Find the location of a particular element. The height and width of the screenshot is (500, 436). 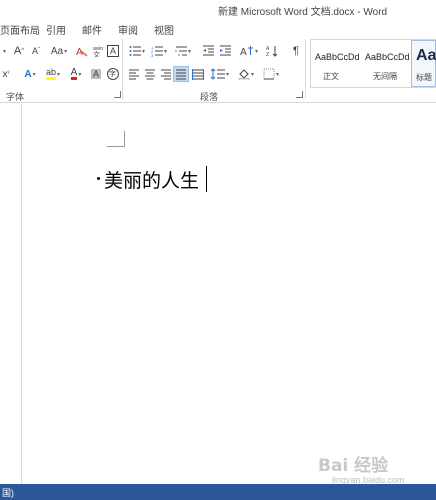

align-right-button is located at coordinates (165, 74).